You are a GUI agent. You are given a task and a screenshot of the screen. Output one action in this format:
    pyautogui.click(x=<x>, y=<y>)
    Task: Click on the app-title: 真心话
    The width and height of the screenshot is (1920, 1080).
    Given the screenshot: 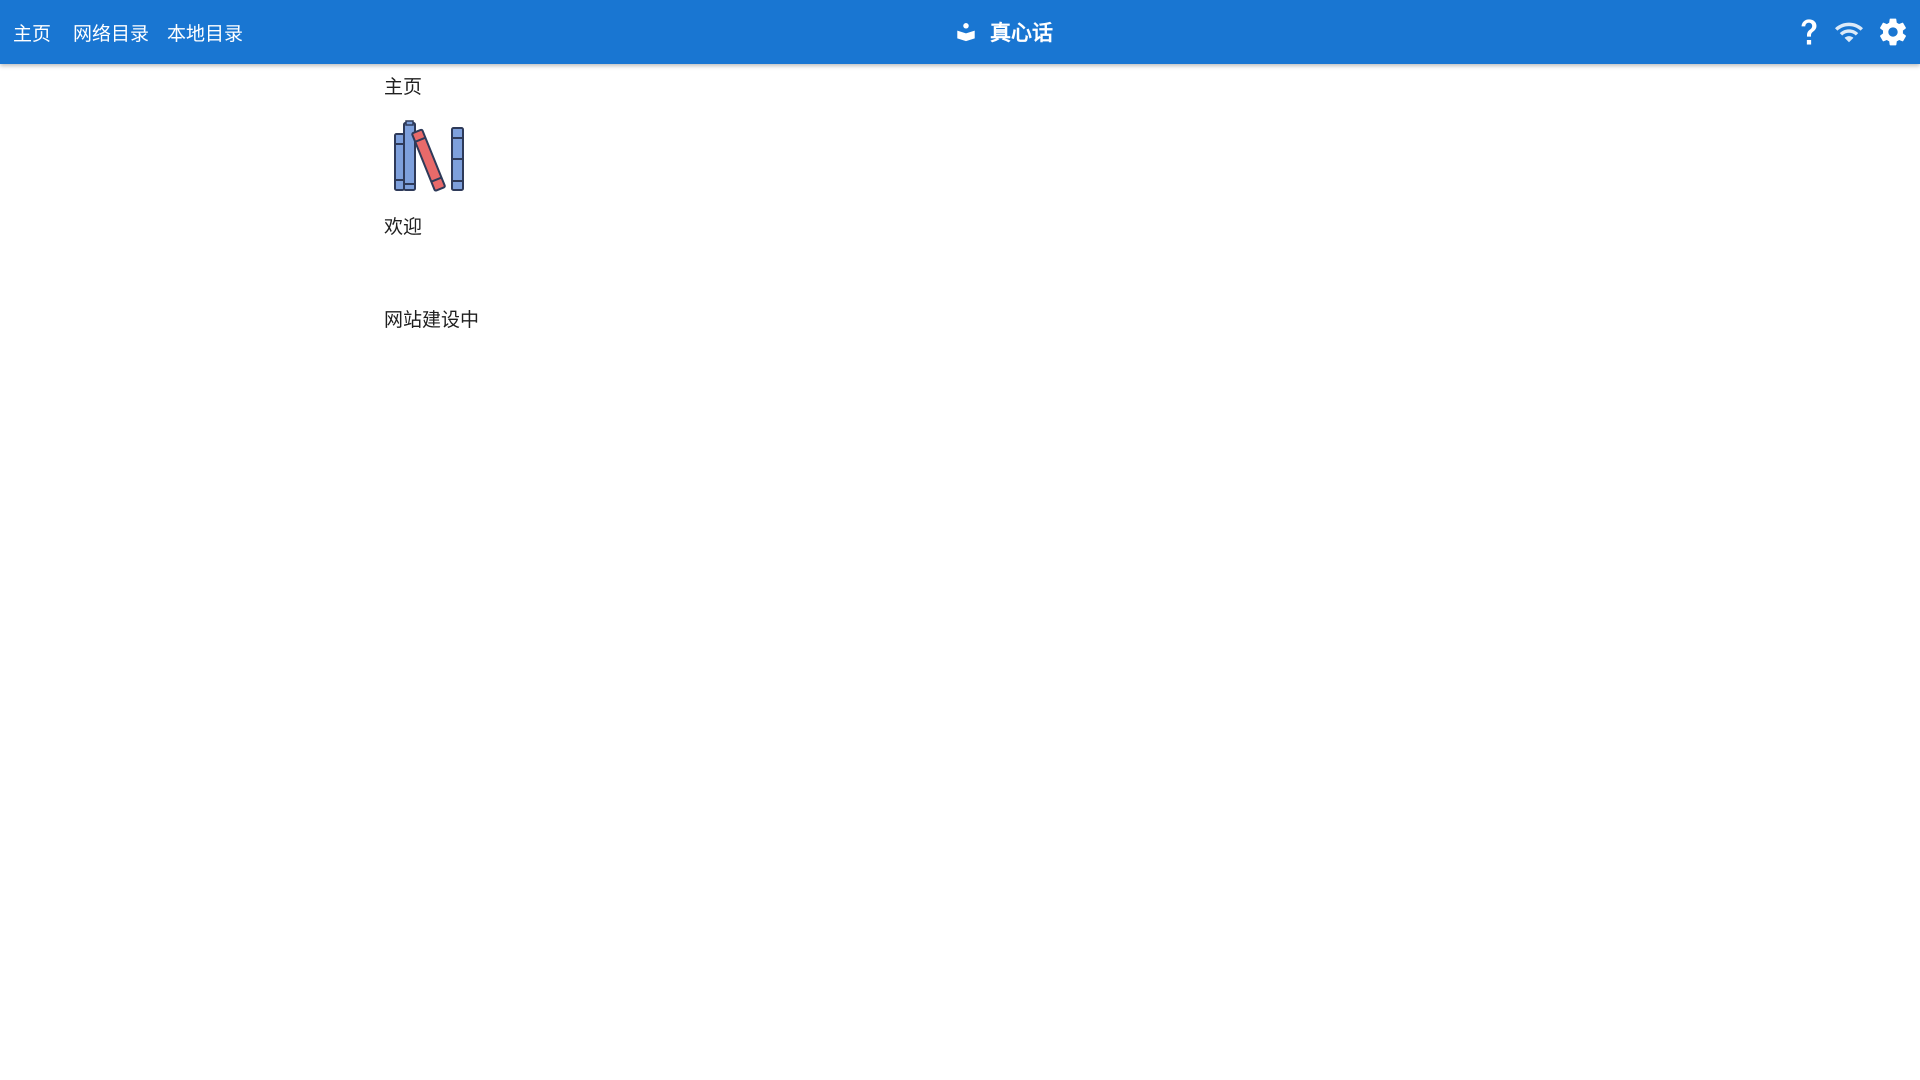 What is the action you would take?
    pyautogui.click(x=1021, y=33)
    